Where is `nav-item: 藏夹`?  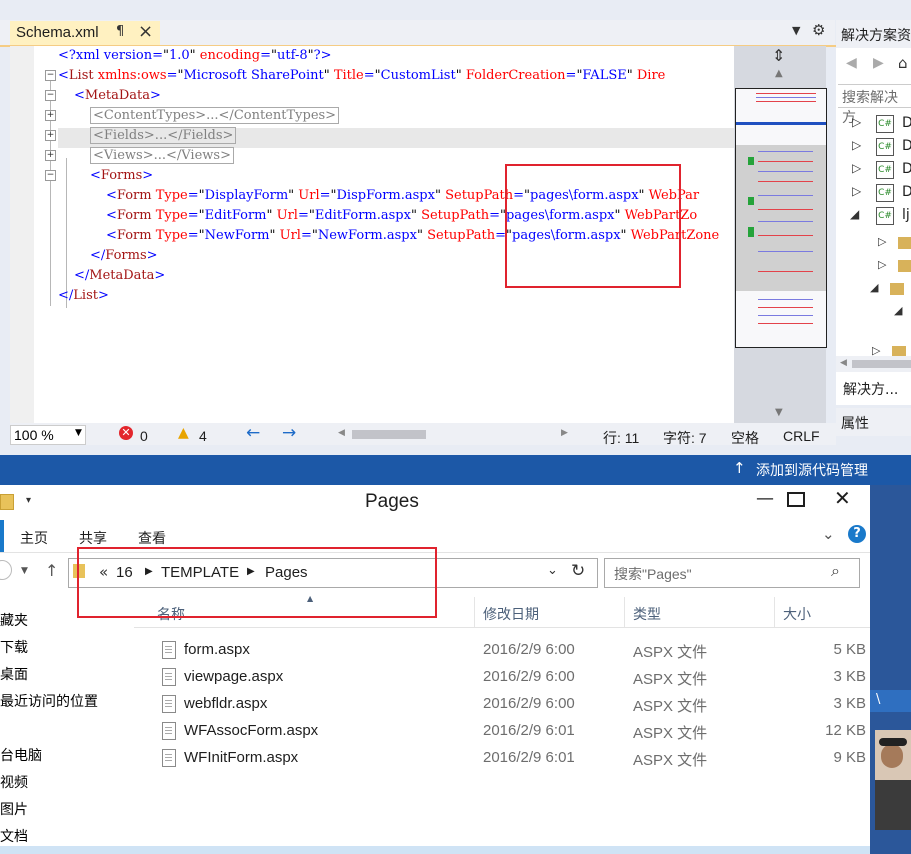 nav-item: 藏夹 is located at coordinates (14, 620).